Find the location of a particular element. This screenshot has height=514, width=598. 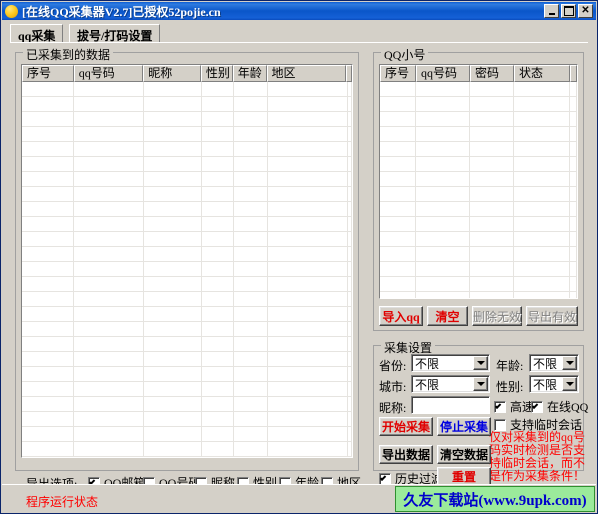

nickname-input is located at coordinates (450, 405).